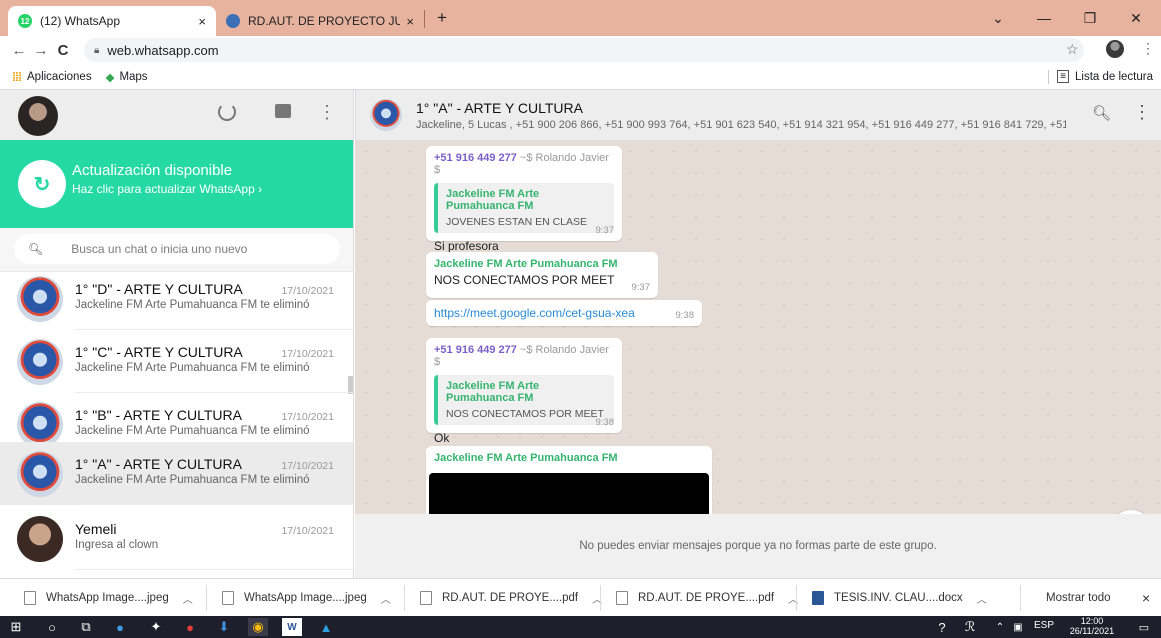 The image size is (1161, 638). What do you see at coordinates (320, 21) in the screenshot?
I see `tab-rd-aut: RD.AUT. DE PROYECTO JUDITH C ×` at bounding box center [320, 21].